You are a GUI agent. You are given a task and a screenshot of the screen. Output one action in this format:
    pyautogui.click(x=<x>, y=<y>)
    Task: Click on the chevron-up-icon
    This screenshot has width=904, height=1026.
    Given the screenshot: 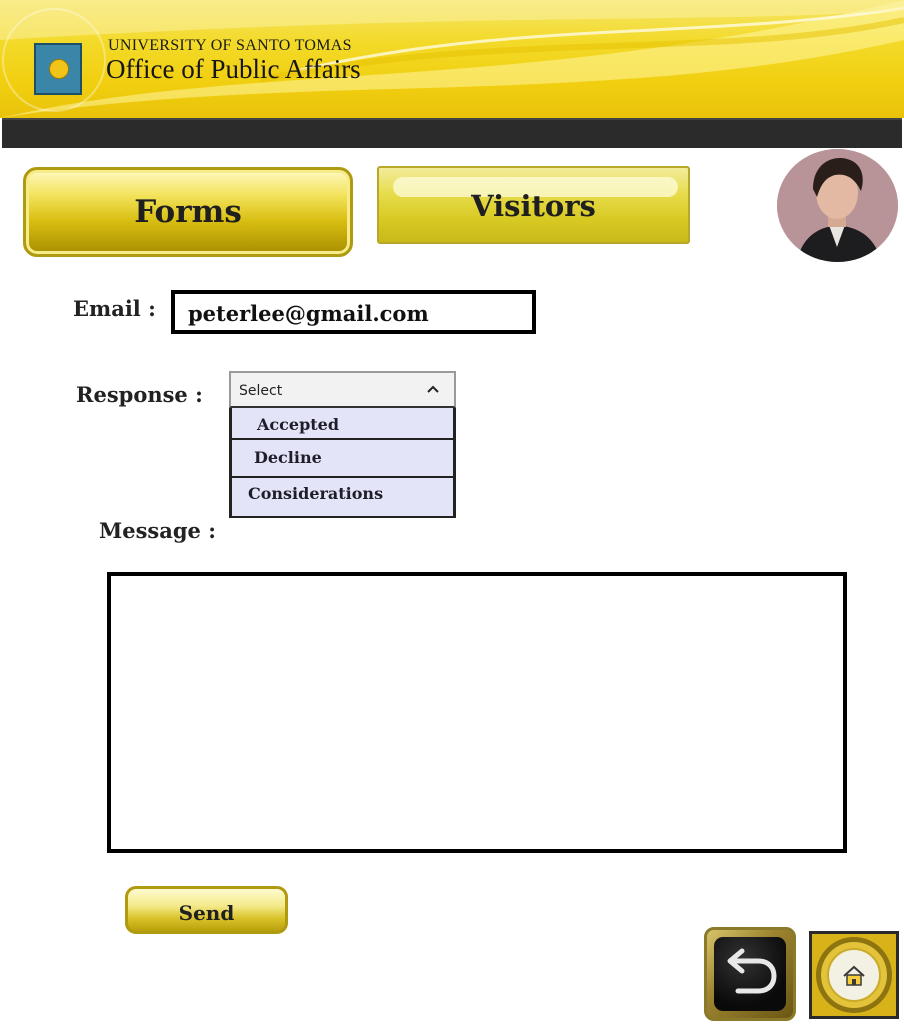 What is the action you would take?
    pyautogui.click(x=433, y=389)
    